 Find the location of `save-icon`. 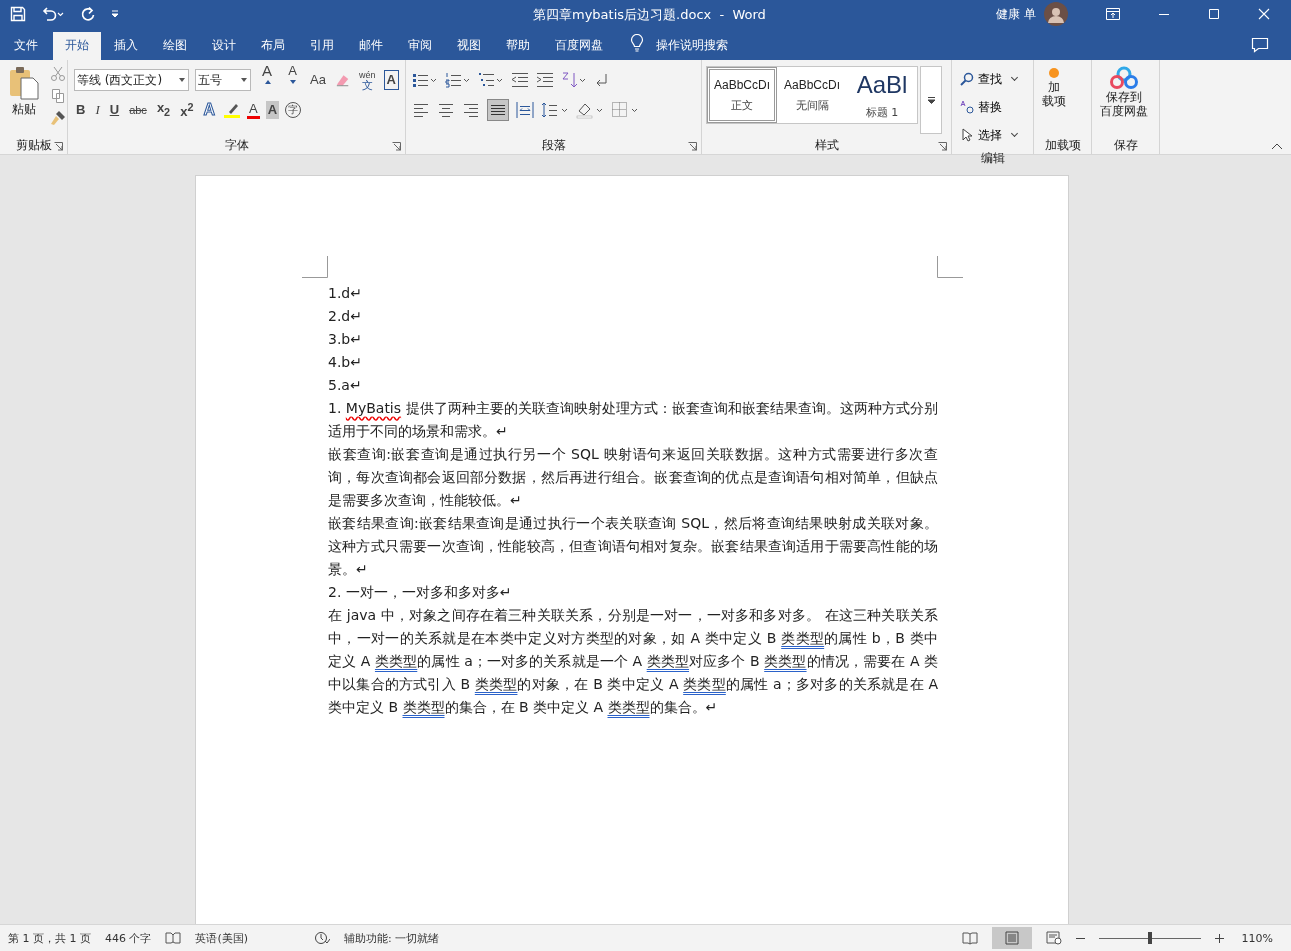

save-icon is located at coordinates (18, 14).